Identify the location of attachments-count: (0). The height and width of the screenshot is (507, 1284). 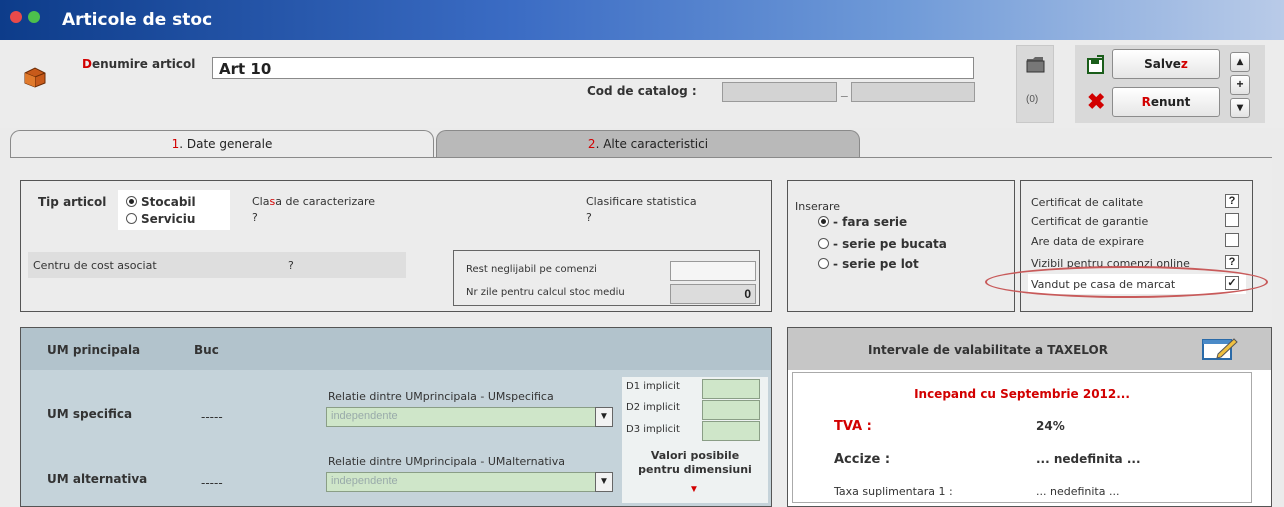
(1032, 99).